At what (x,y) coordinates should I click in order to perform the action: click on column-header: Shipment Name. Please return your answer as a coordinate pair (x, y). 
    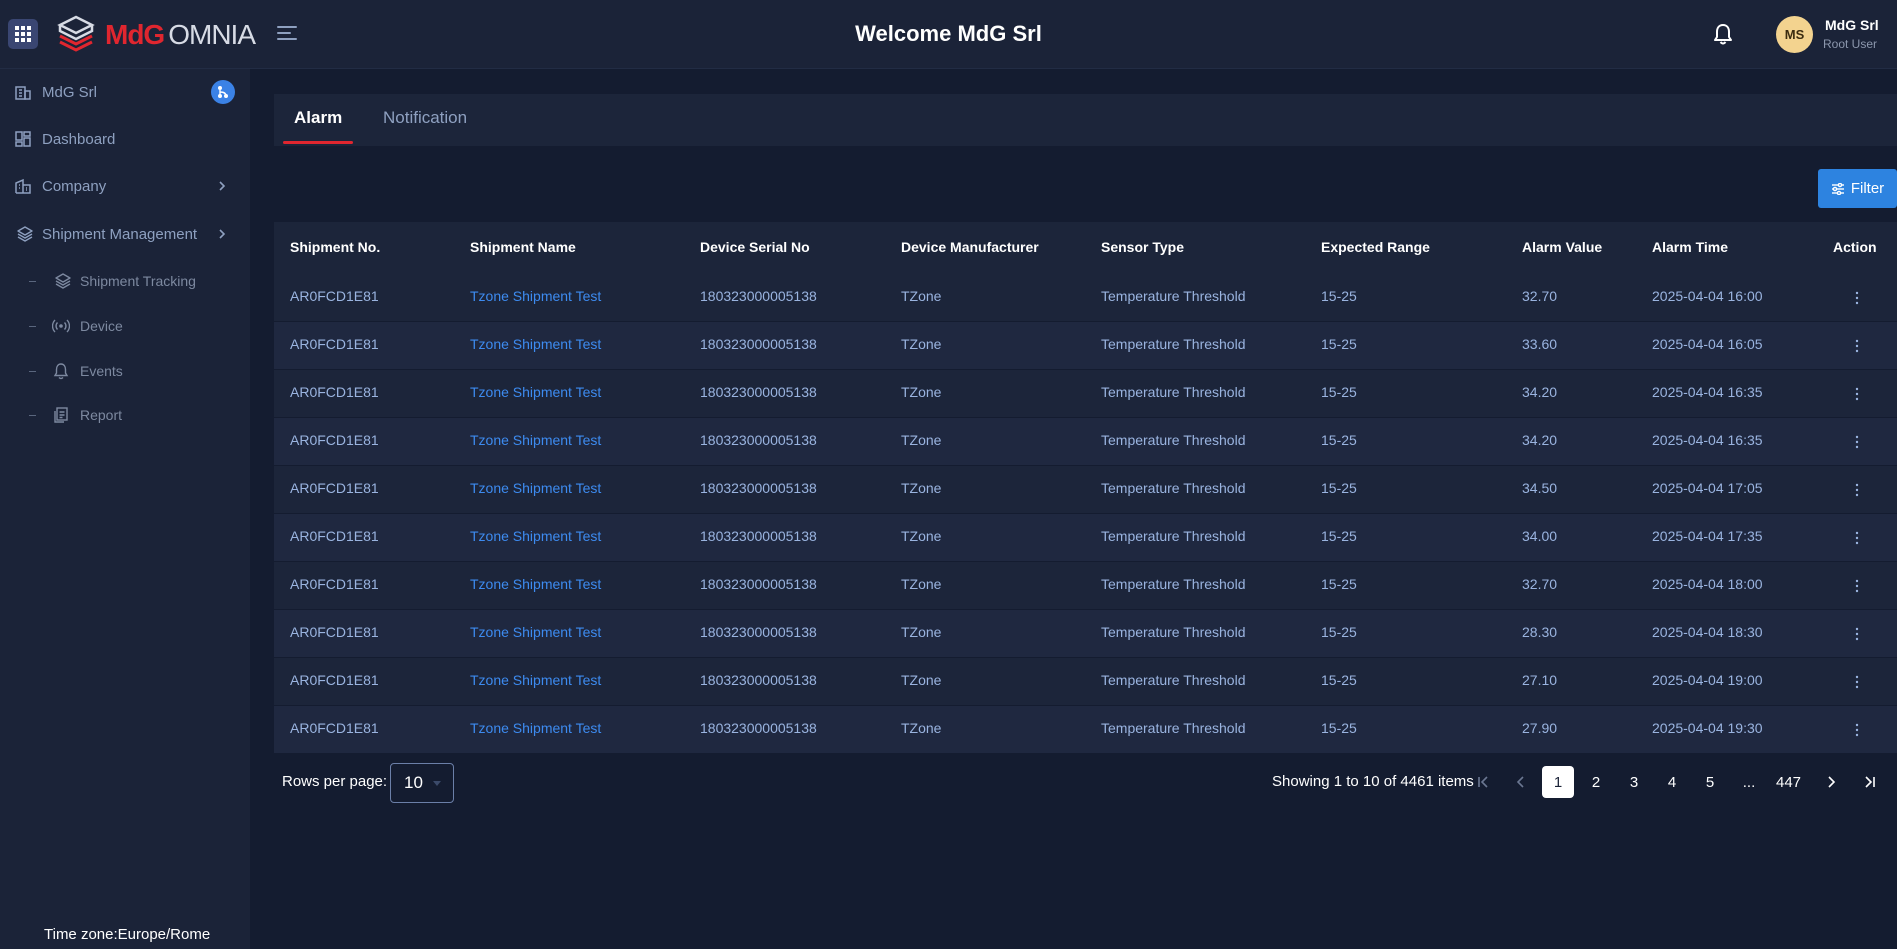
    Looking at the image, I should click on (523, 247).